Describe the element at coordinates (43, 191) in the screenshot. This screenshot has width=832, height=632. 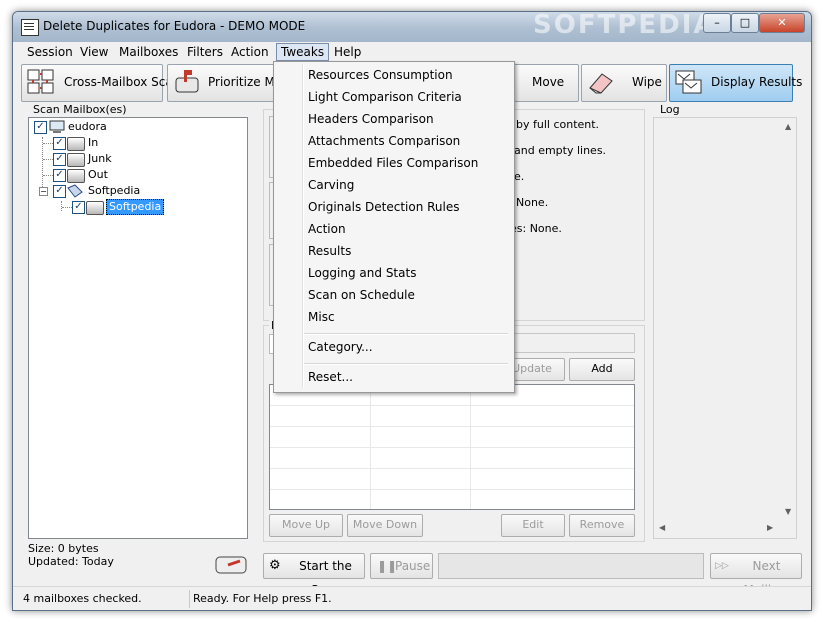
I see `collapse-toggle-icon: −` at that location.